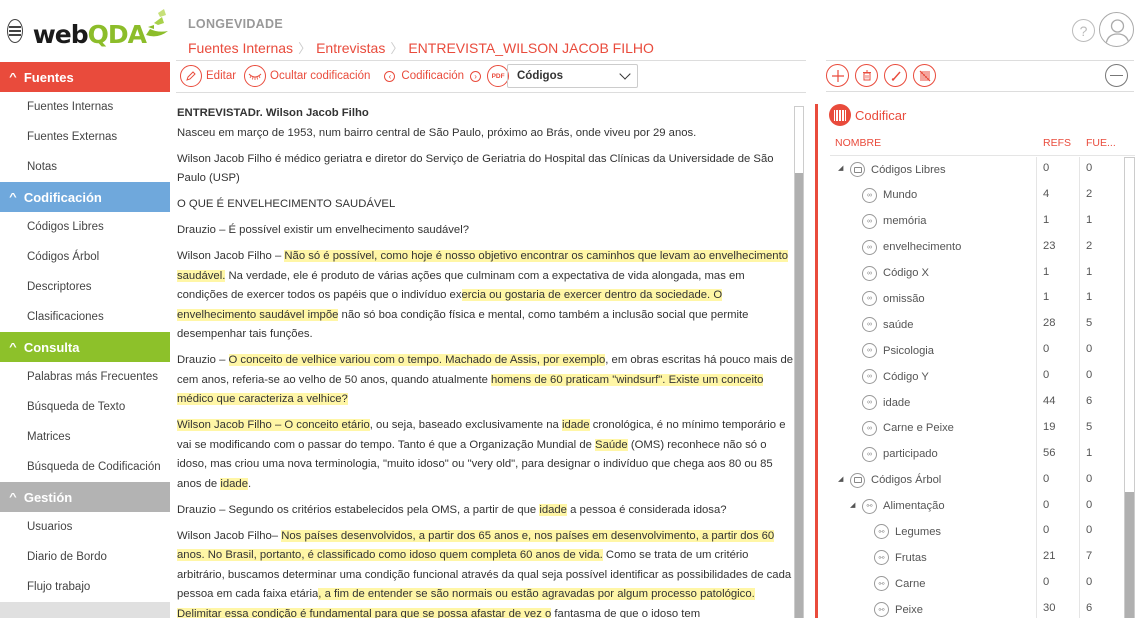 The width and height of the screenshot is (1140, 618). Describe the element at coordinates (85, 287) in the screenshot. I see `sidebar-item: Descriptores` at that location.